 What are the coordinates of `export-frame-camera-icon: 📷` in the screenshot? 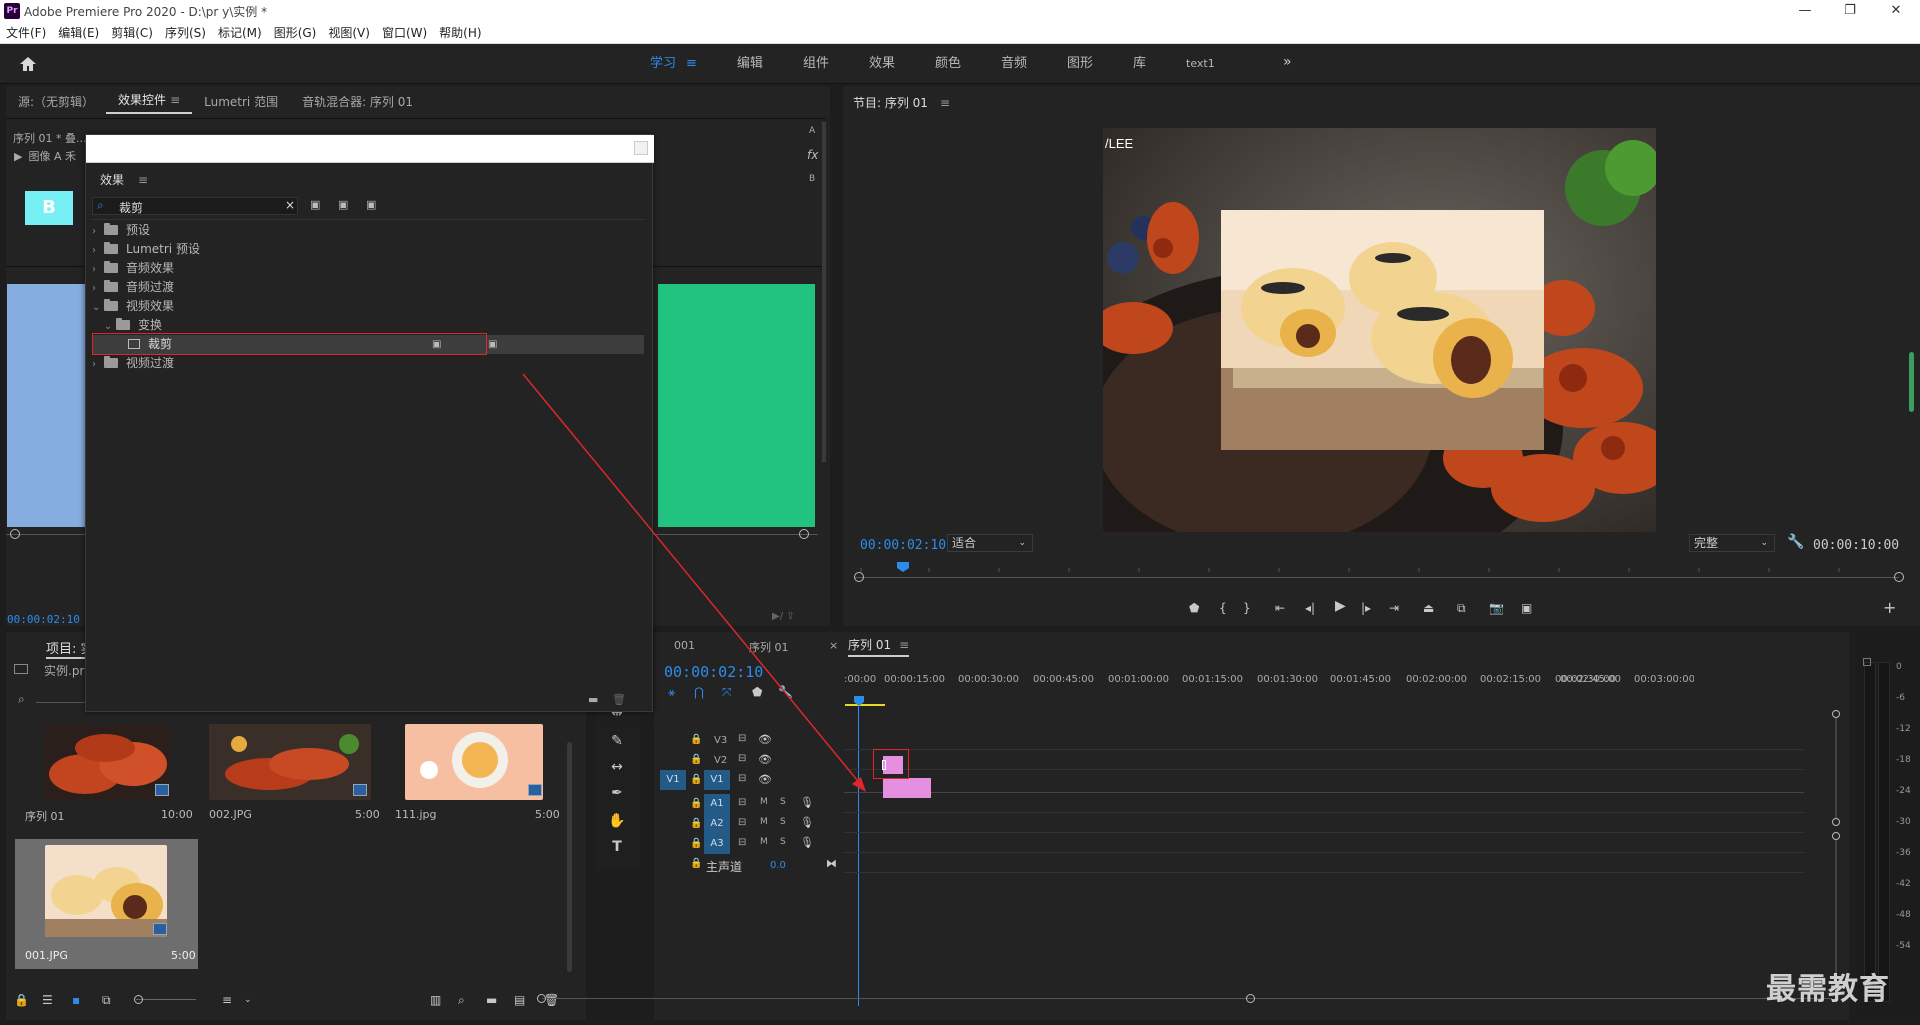 It's located at (1496, 608).